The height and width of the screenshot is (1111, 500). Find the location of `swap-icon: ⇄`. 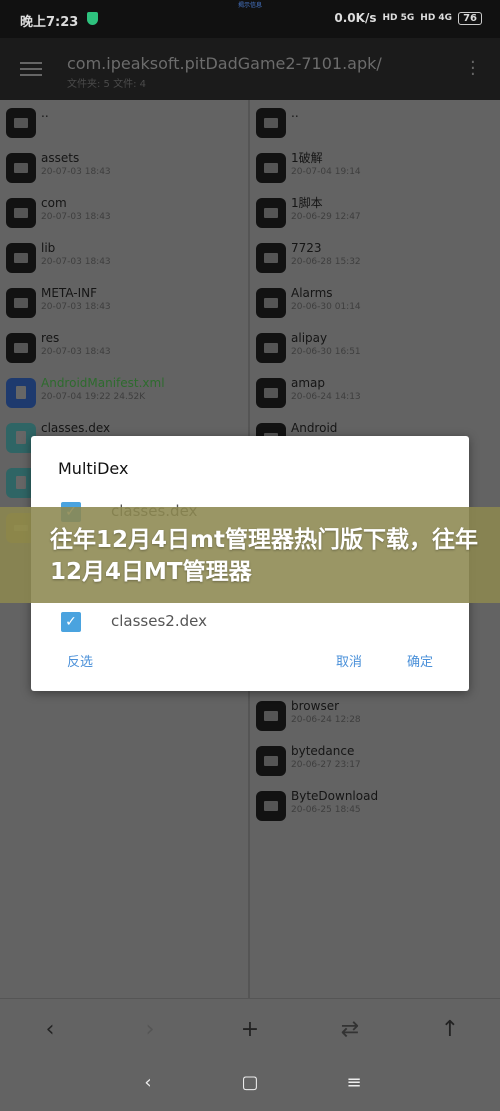

swap-icon: ⇄ is located at coordinates (350, 1029).